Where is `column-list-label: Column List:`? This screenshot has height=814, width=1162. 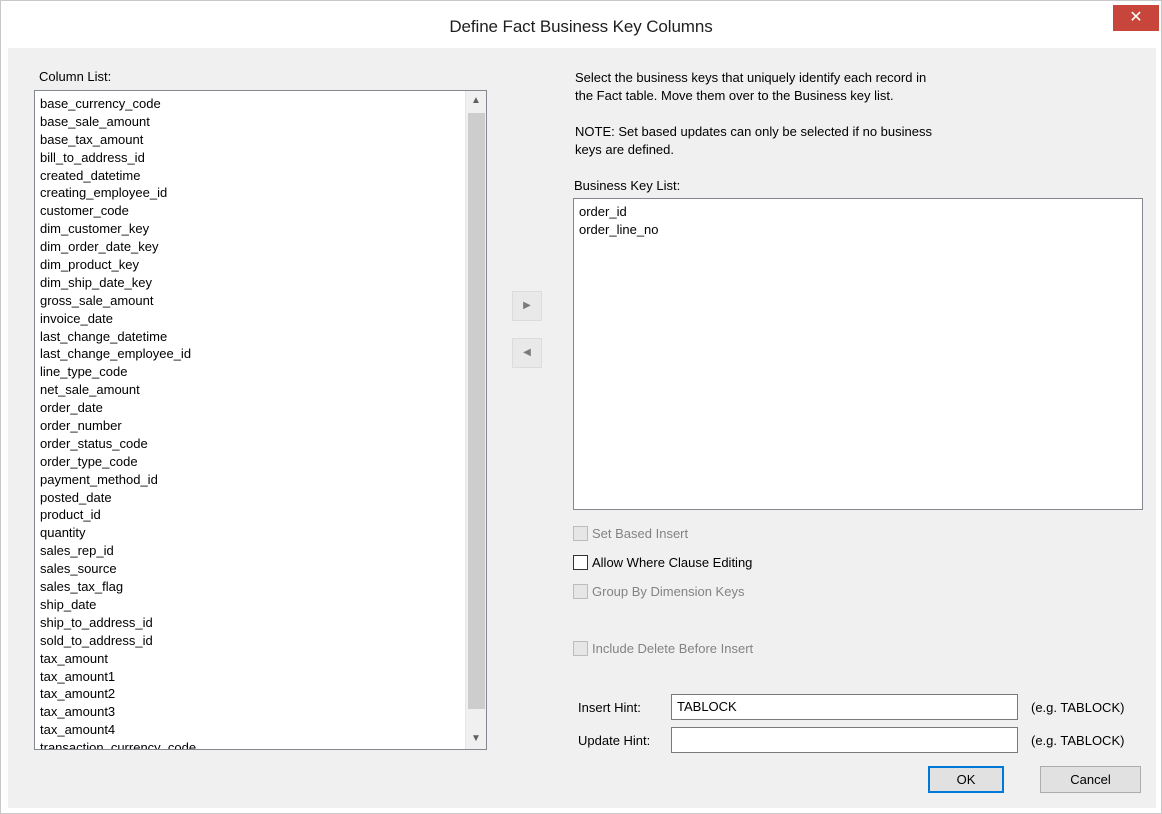 column-list-label: Column List: is located at coordinates (75, 76).